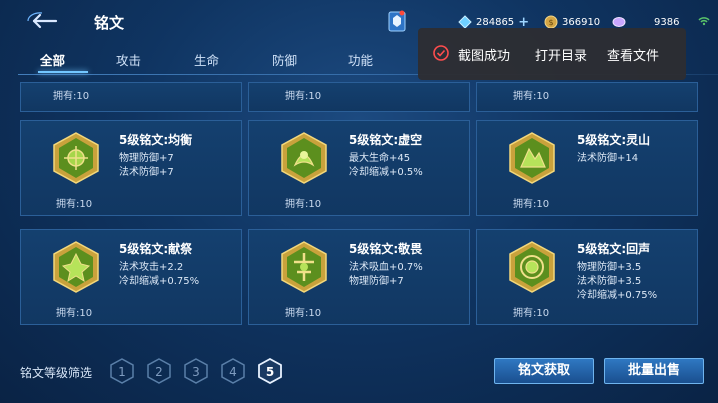  Describe the element at coordinates (619, 22) in the screenshot. I see `crystal-icon` at that location.